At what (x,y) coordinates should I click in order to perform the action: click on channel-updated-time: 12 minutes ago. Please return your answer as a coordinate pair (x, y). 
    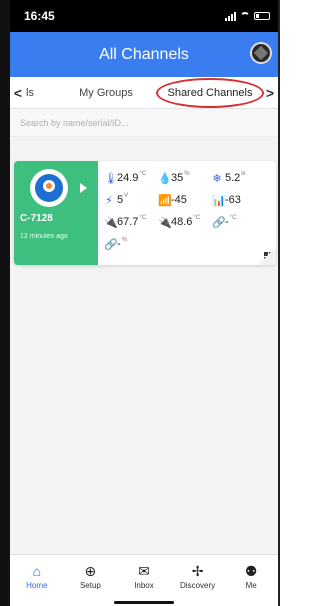
    Looking at the image, I should click on (44, 236).